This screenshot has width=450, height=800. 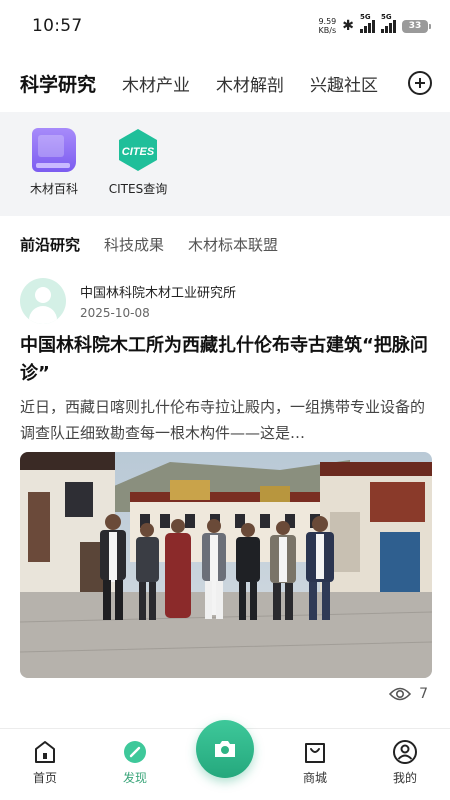 I want to click on tab-science-research: 科学研究, so click(x=58, y=83).